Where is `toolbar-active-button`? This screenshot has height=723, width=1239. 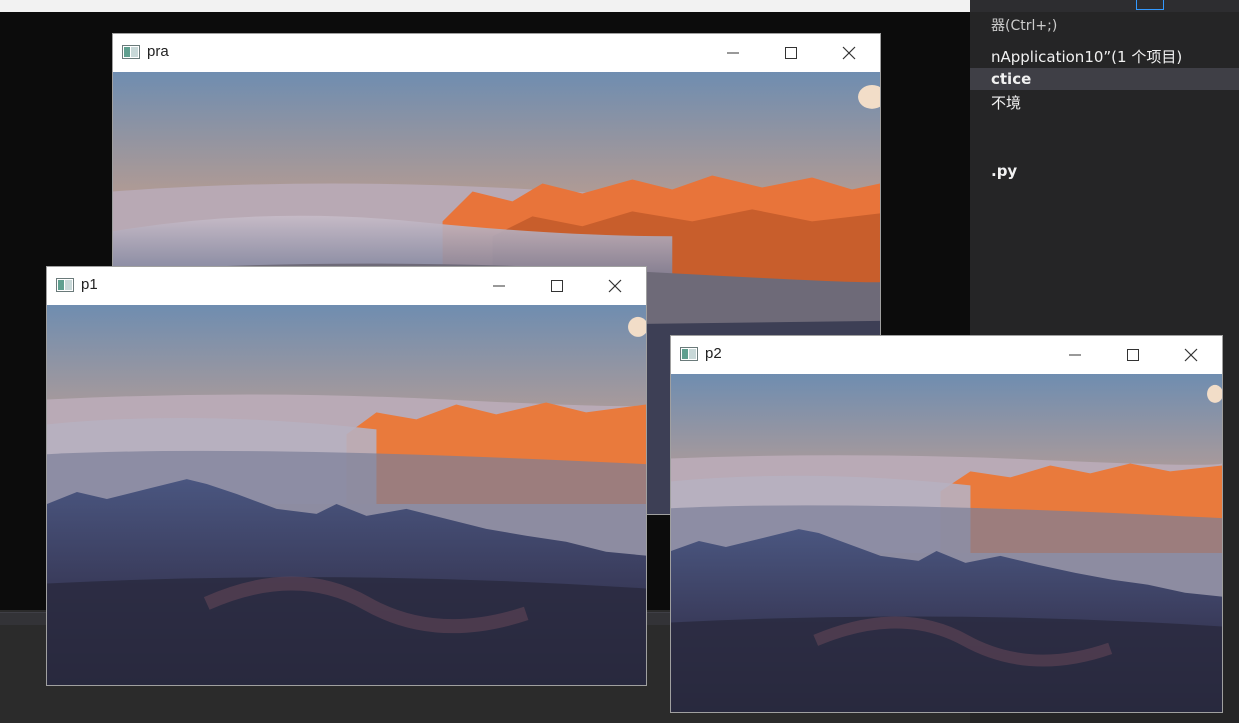
toolbar-active-button is located at coordinates (1150, 5).